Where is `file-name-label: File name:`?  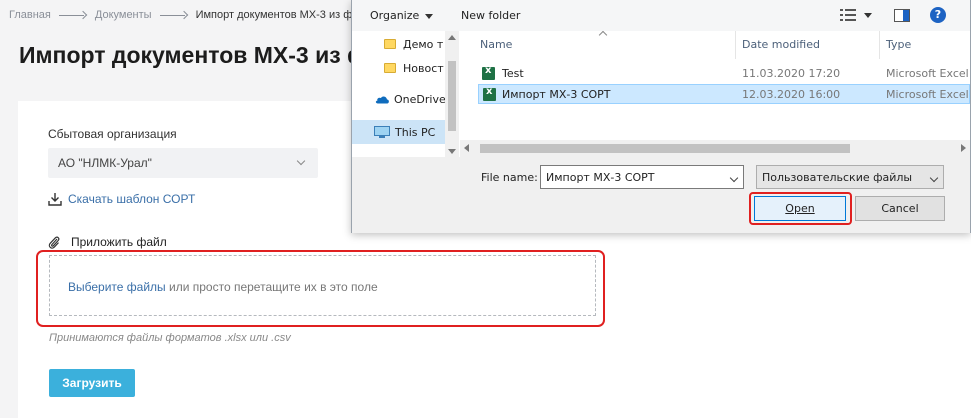
file-name-label: File name: is located at coordinates (509, 177).